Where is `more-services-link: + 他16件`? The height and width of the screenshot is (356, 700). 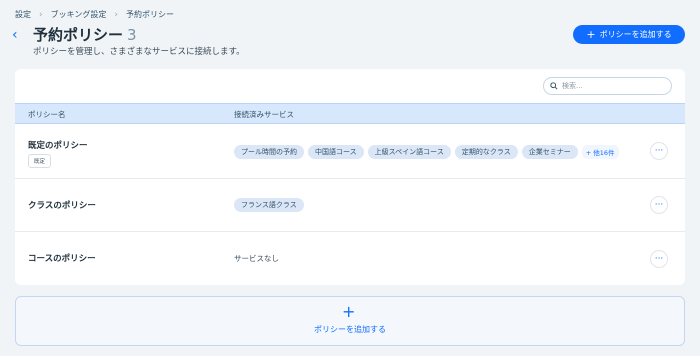 more-services-link: + 他16件 is located at coordinates (600, 152).